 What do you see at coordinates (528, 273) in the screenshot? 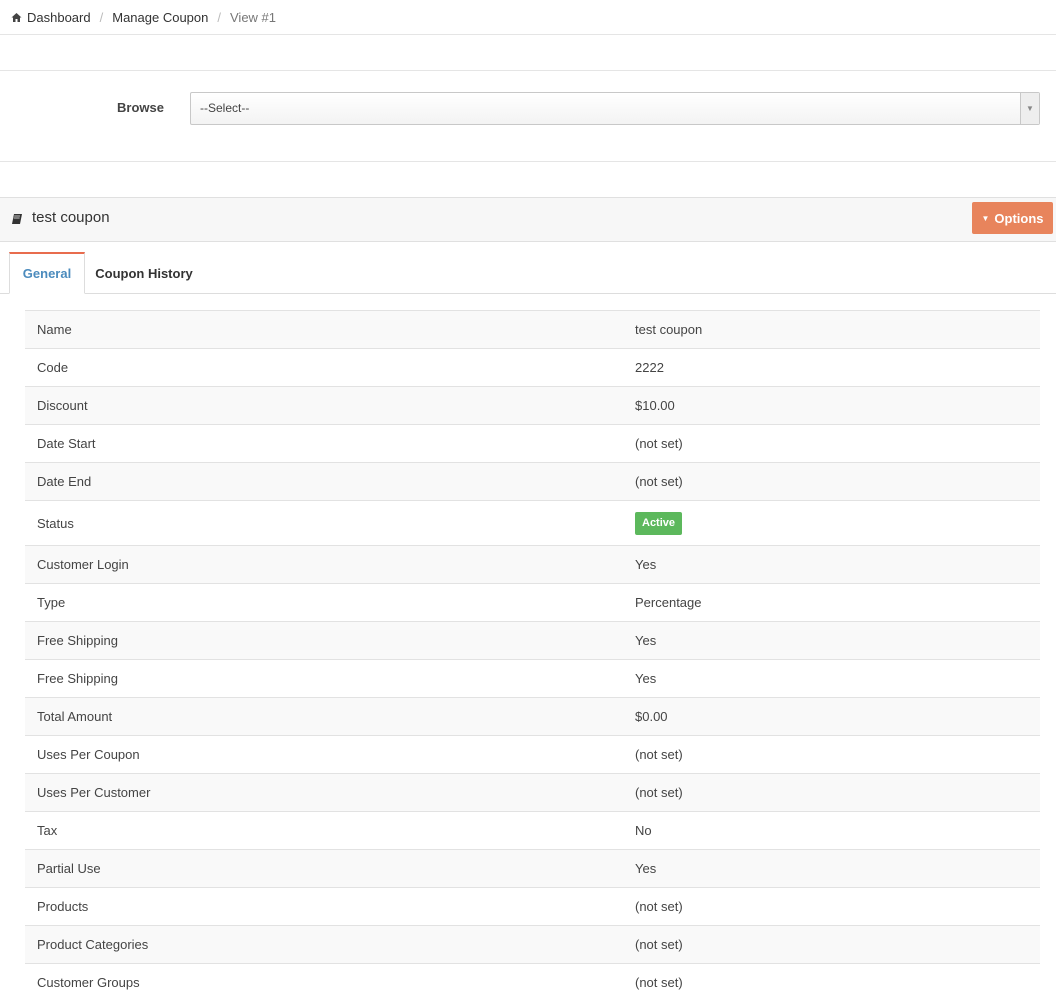
I see `tab-bar: General Coupon History` at bounding box center [528, 273].